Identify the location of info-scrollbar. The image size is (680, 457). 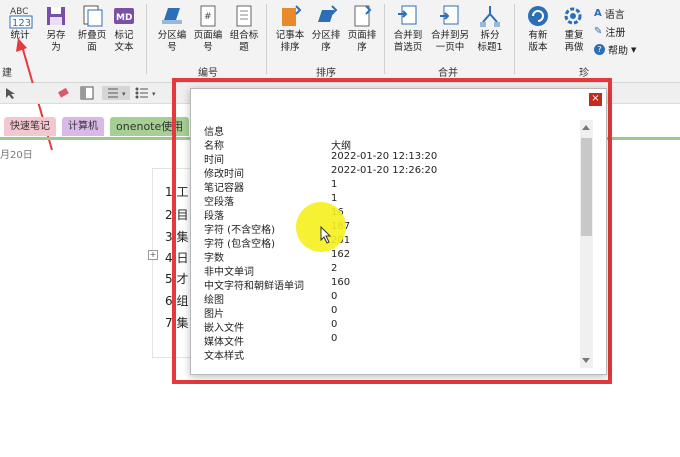
(586, 244).